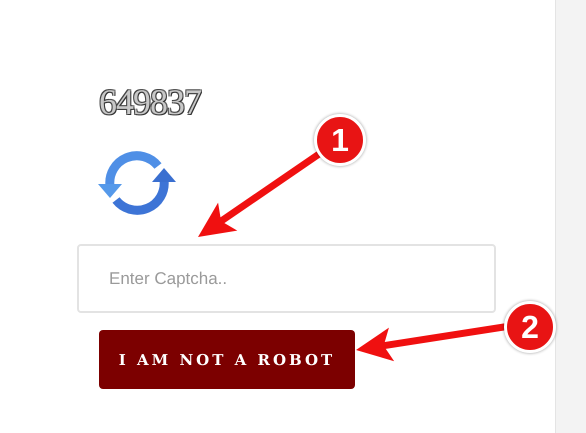 This screenshot has height=433, width=586. What do you see at coordinates (150, 102) in the screenshot?
I see `captcha-code: 649837` at bounding box center [150, 102].